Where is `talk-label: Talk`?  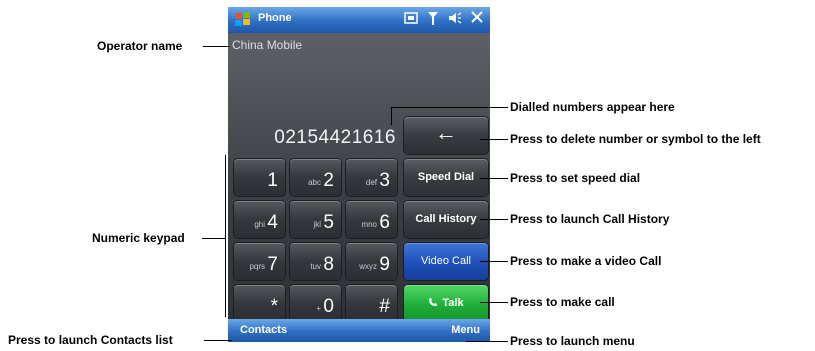
talk-label: Talk is located at coordinates (453, 303).